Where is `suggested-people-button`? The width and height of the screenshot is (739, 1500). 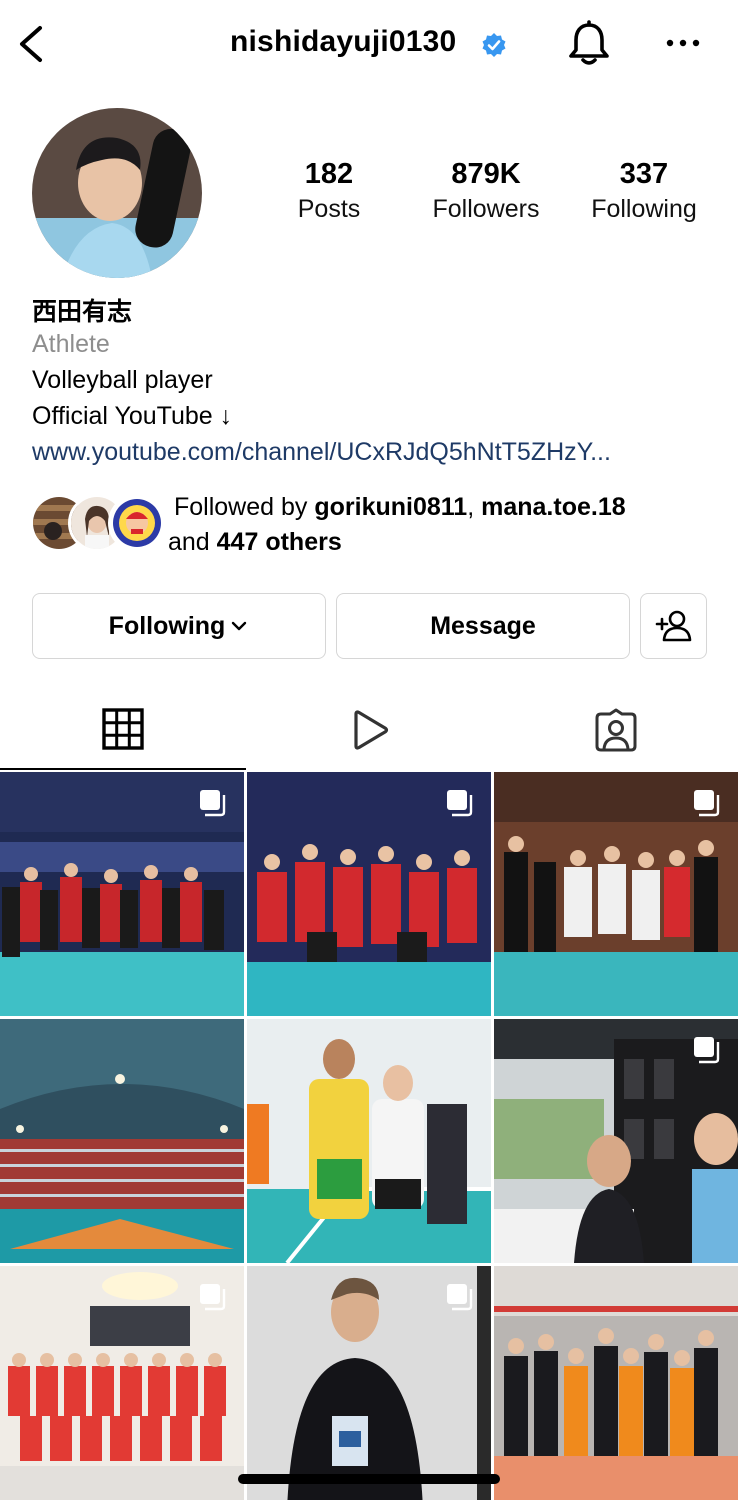 suggested-people-button is located at coordinates (673, 626).